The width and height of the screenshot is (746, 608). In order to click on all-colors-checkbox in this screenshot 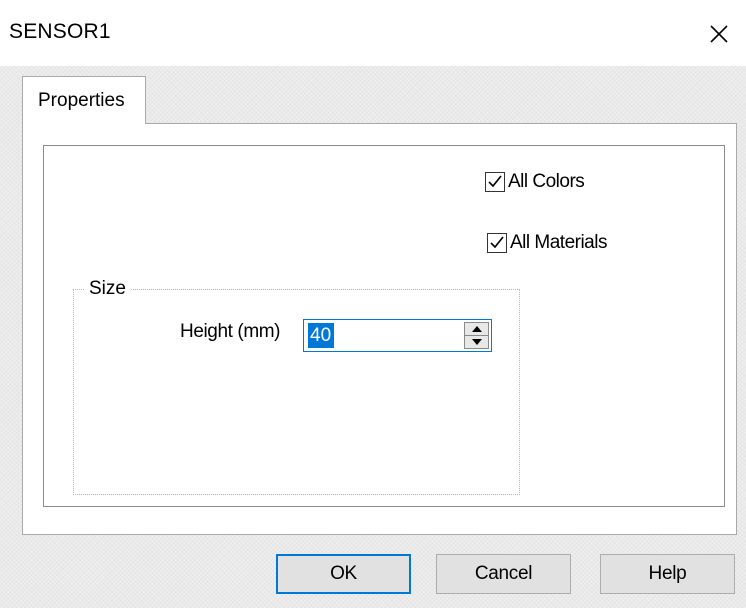, I will do `click(495, 182)`.